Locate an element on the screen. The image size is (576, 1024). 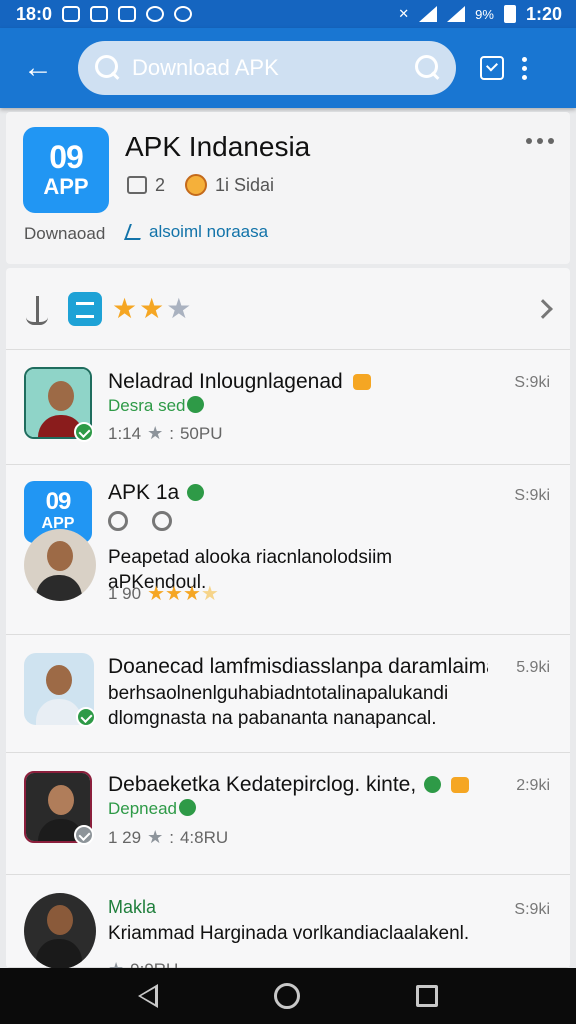
nav-recents-icon is located at coordinates (427, 996).